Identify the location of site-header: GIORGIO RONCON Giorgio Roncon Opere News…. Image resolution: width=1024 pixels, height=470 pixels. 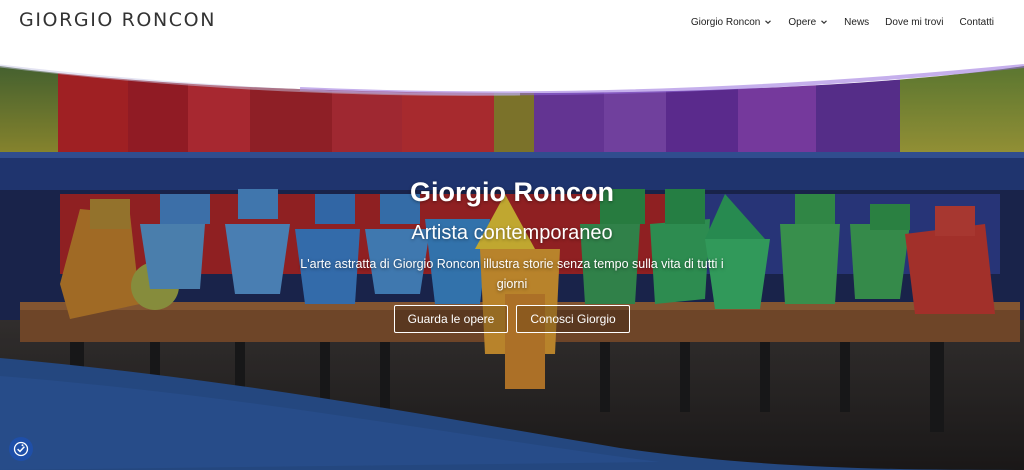
(512, 22).